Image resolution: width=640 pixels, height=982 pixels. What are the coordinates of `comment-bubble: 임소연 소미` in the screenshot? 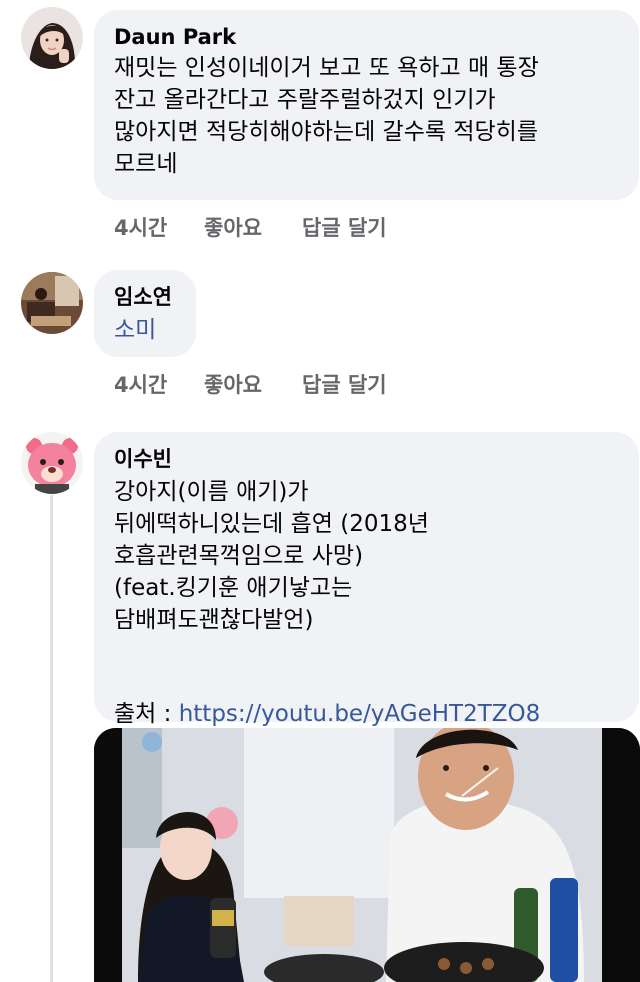 It's located at (145, 313).